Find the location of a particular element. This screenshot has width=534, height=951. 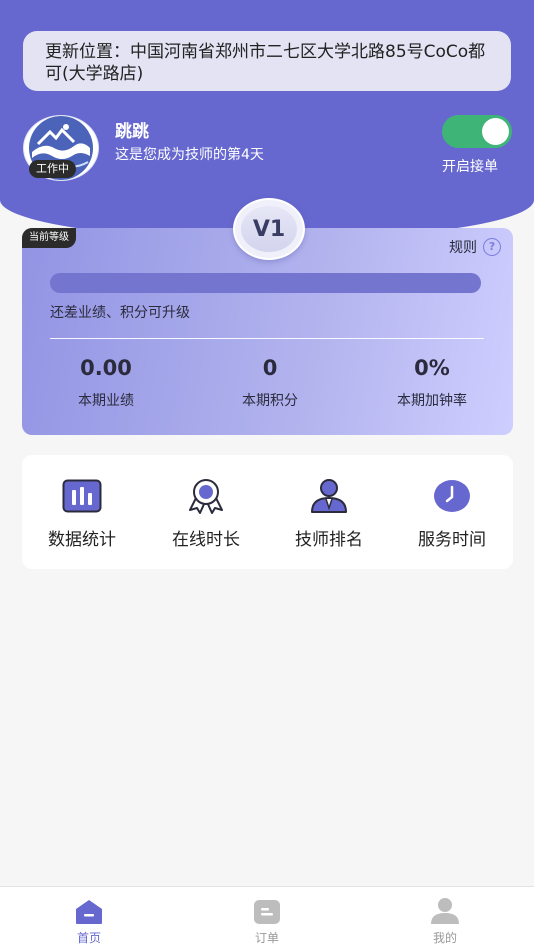

accept-order-toggle is located at coordinates (477, 131).